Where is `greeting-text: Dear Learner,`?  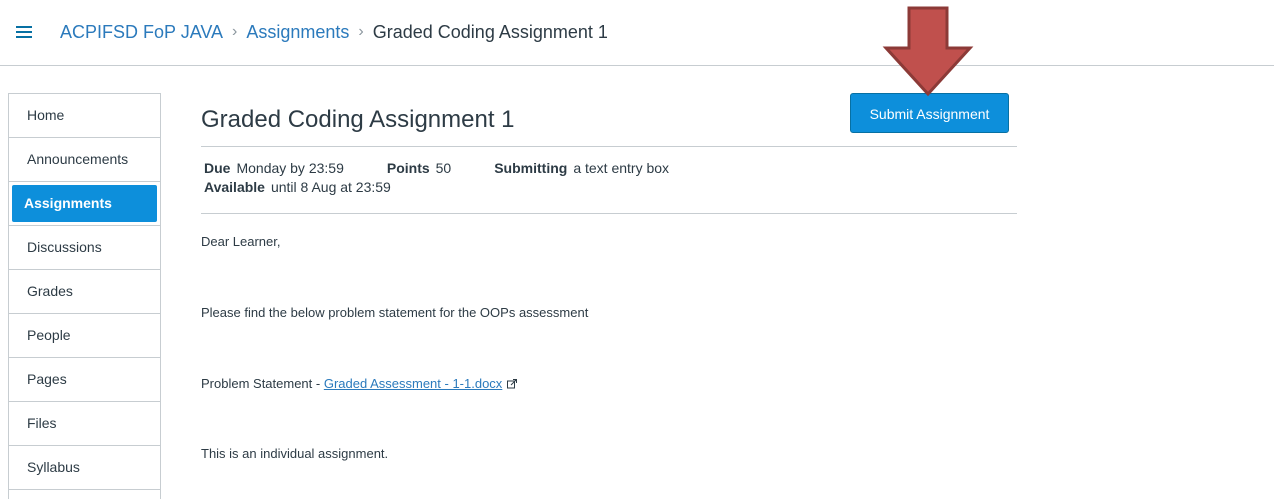
greeting-text: Dear Learner, is located at coordinates (241, 241).